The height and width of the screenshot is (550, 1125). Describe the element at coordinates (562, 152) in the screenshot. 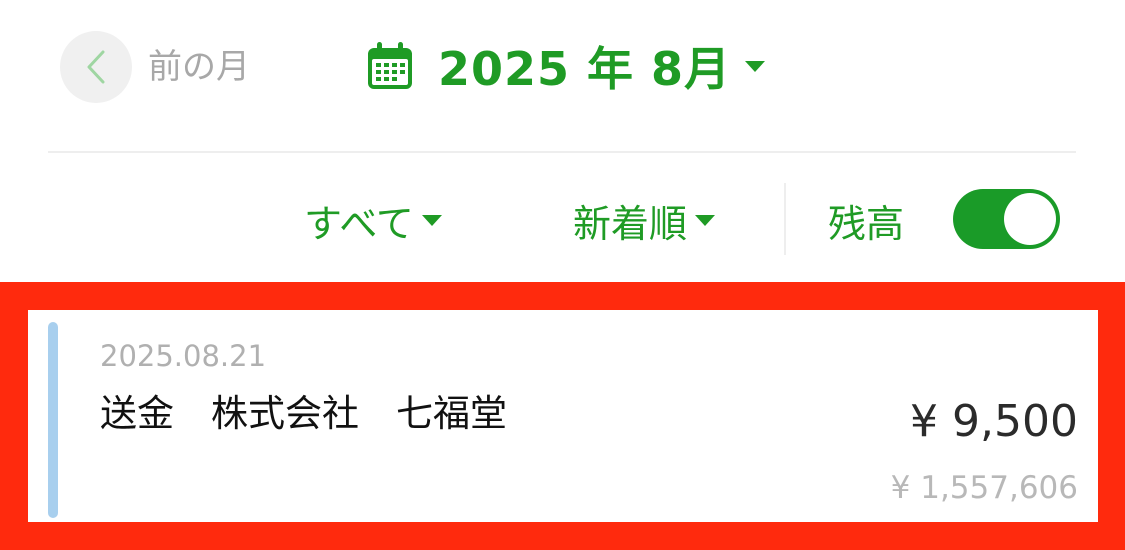

I see `header-divider` at that location.